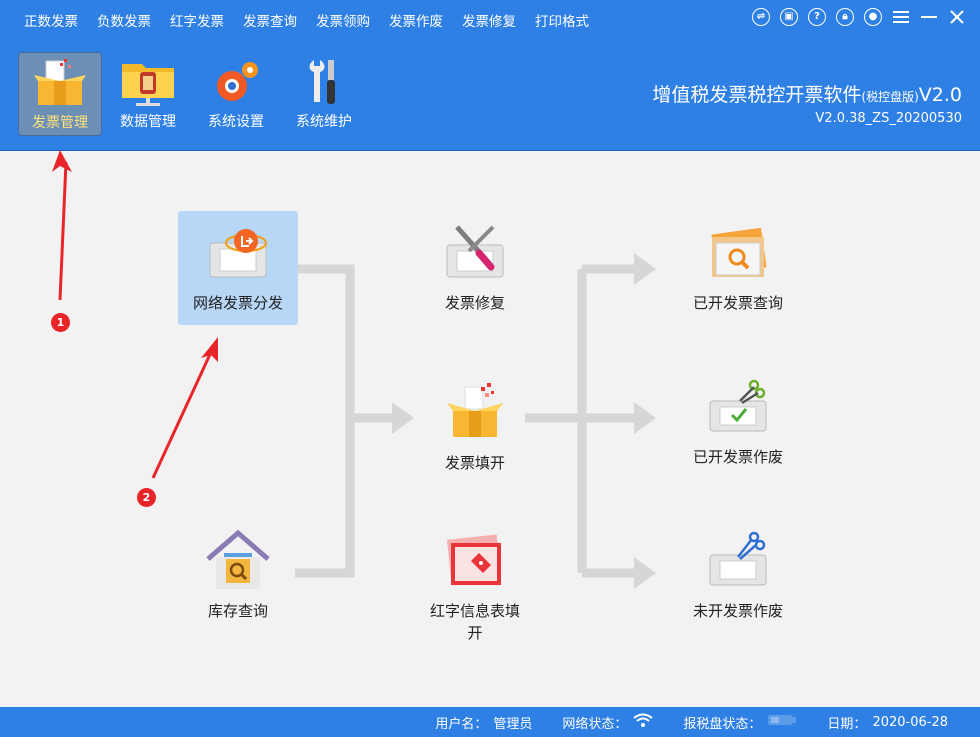 Image resolution: width=980 pixels, height=737 pixels. I want to click on gears-icon, so click(237, 81).